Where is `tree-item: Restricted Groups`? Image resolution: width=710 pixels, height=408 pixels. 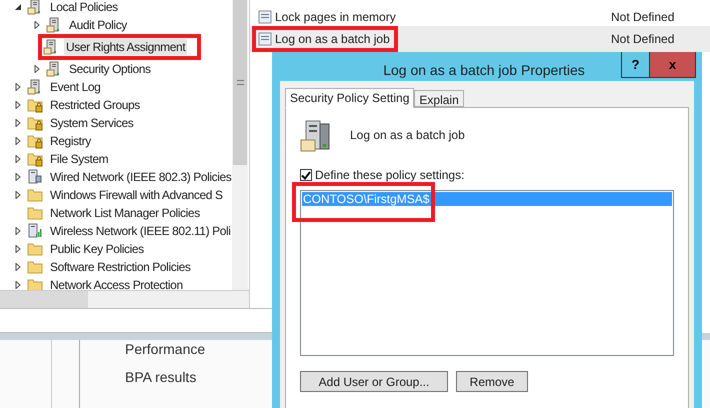
tree-item: Restricted Groups is located at coordinates (95, 105).